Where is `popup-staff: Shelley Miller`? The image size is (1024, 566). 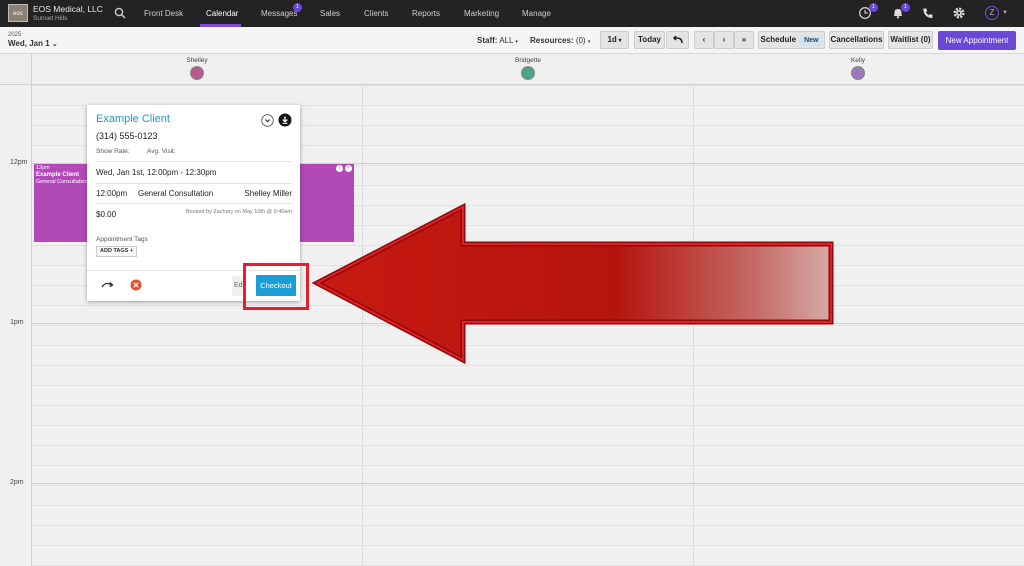
popup-staff: Shelley Miller is located at coordinates (268, 193).